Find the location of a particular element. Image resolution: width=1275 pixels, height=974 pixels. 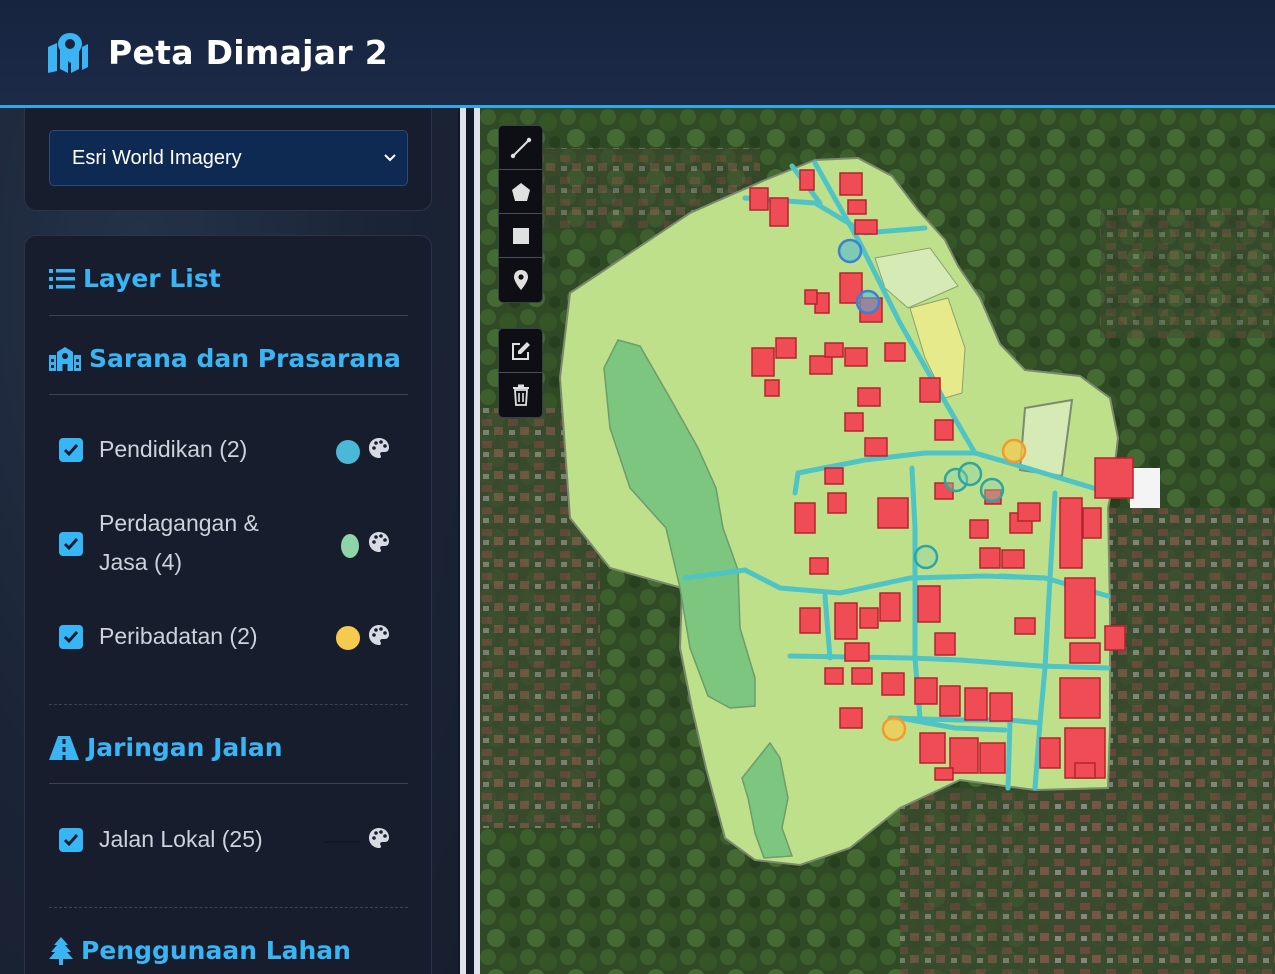

layer-label-perdagangan-line1: Perdagangan & is located at coordinates (179, 523).